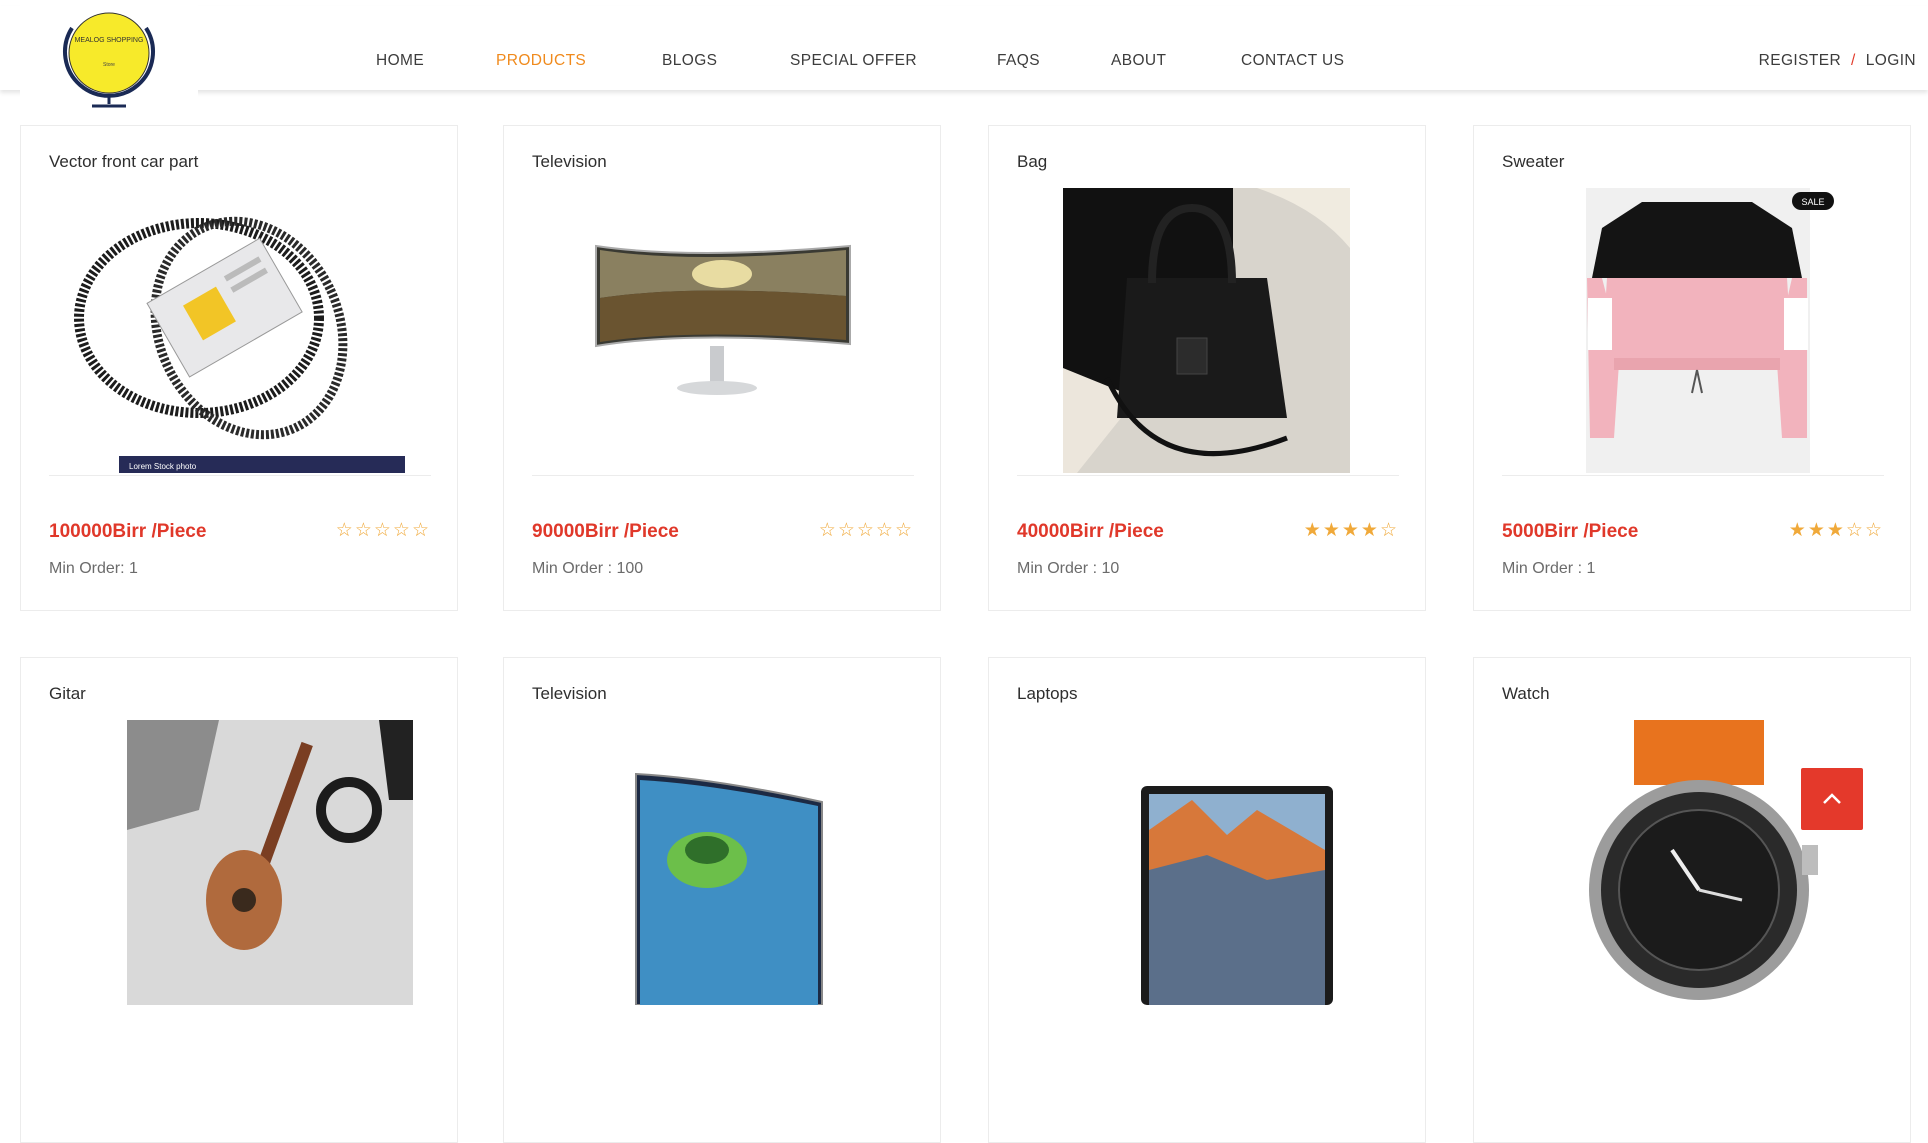 Image resolution: width=1928 pixels, height=1143 pixels. What do you see at coordinates (240, 862) in the screenshot?
I see `ukulele-image` at bounding box center [240, 862].